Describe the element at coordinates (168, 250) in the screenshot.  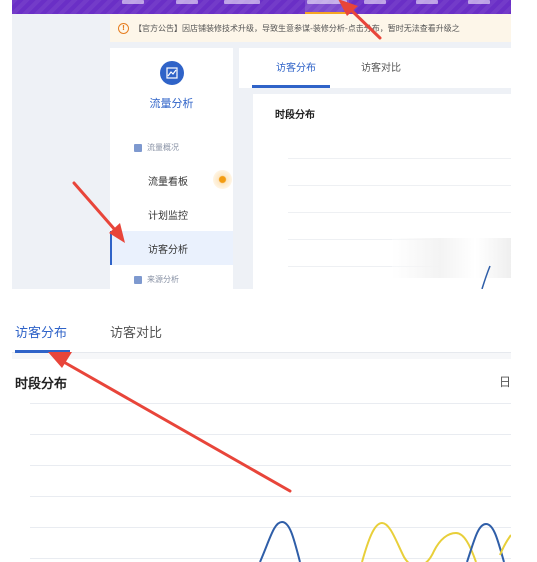
I see `sidebar-item-label: 访客分析` at that location.